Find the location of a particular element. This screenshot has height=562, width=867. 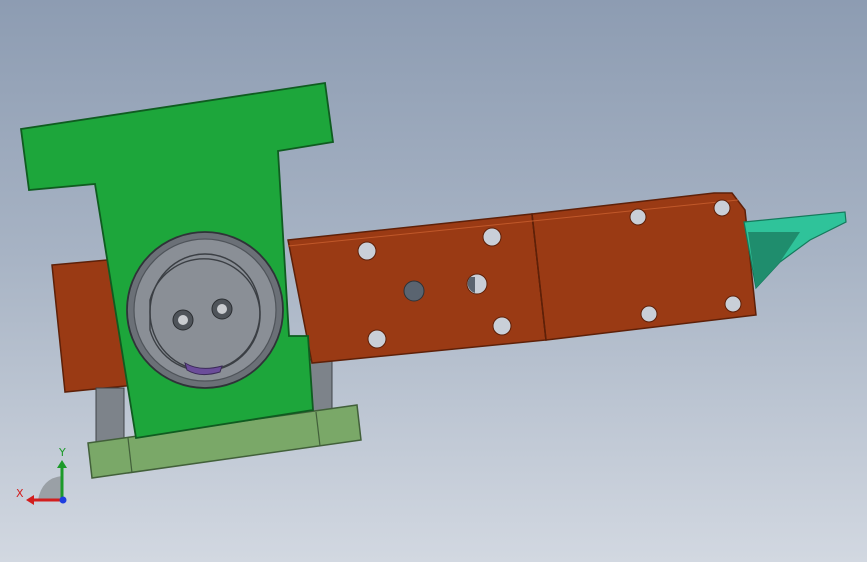

triad-x-arrow is located at coordinates (30, 500).